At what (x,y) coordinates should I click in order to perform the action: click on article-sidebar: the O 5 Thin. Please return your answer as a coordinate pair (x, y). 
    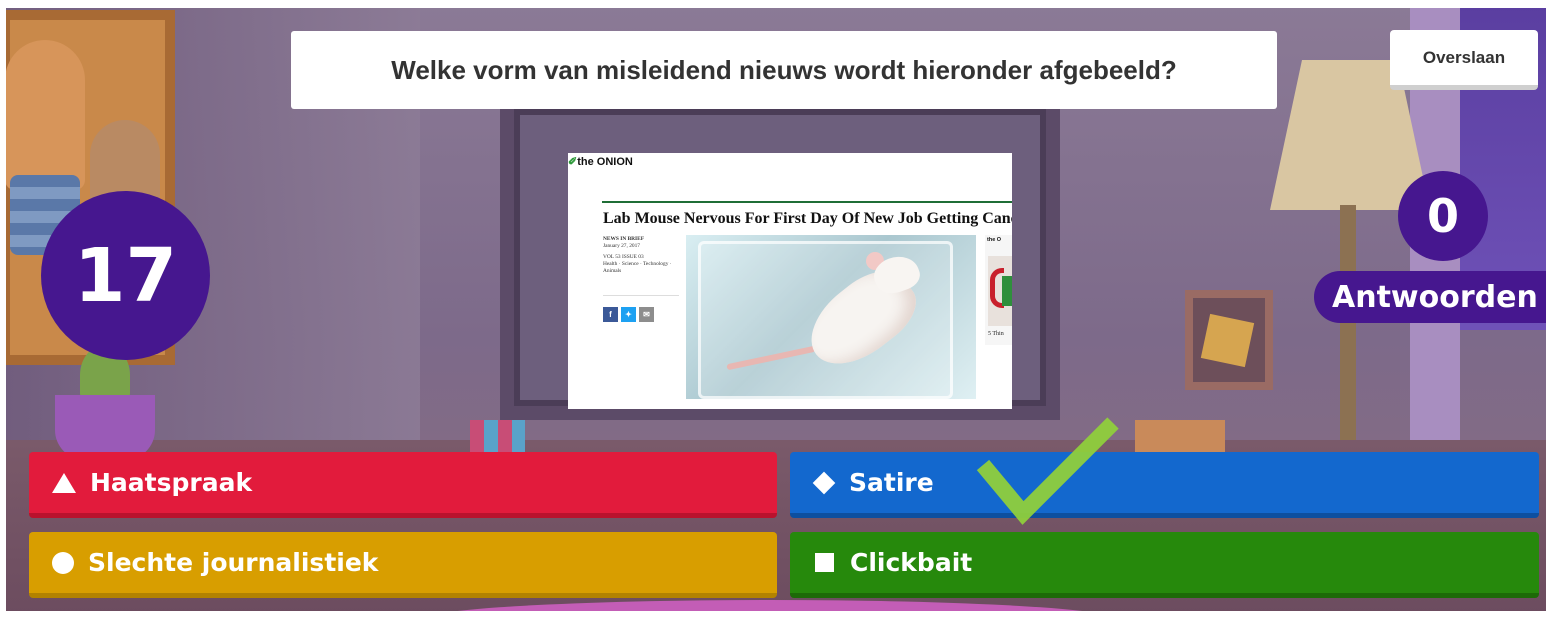
    Looking at the image, I should click on (998, 290).